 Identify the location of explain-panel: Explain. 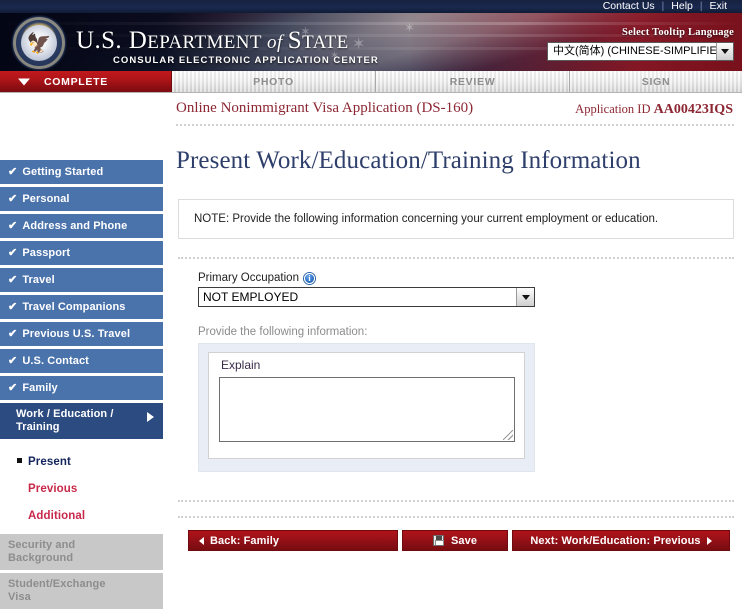
(366, 407).